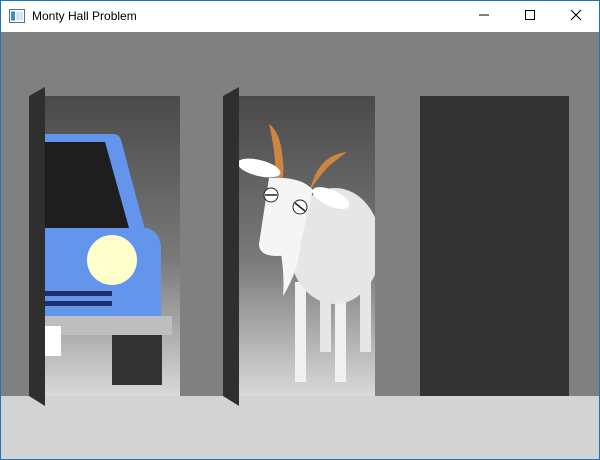  I want to click on maximize-icon, so click(530, 17).